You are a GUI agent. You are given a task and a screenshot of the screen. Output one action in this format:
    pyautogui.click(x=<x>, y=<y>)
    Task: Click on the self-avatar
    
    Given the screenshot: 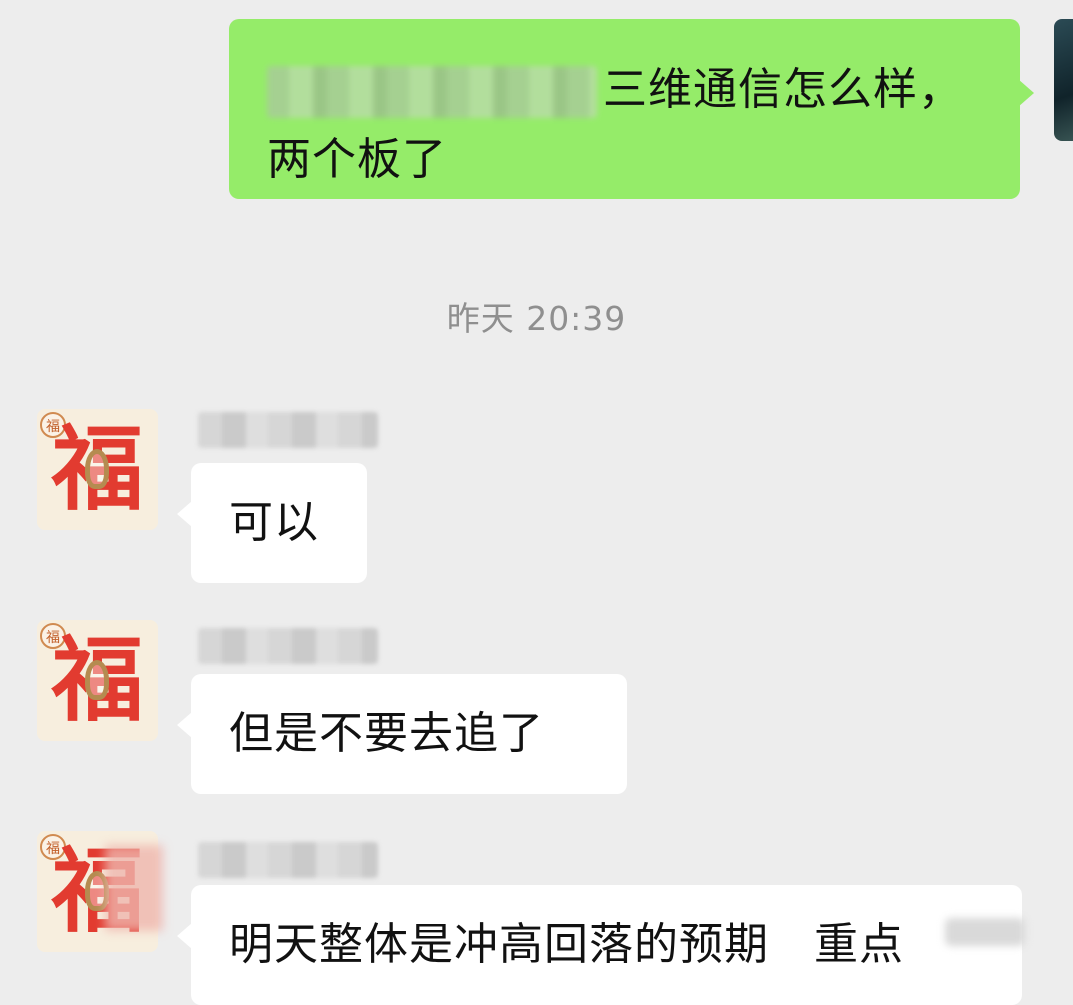 What is the action you would take?
    pyautogui.click(x=1063, y=80)
    